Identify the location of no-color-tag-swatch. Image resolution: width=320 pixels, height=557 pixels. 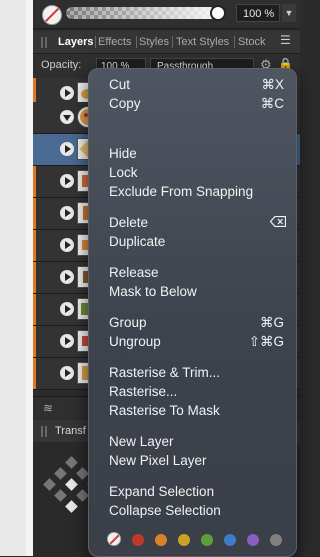
(114, 539).